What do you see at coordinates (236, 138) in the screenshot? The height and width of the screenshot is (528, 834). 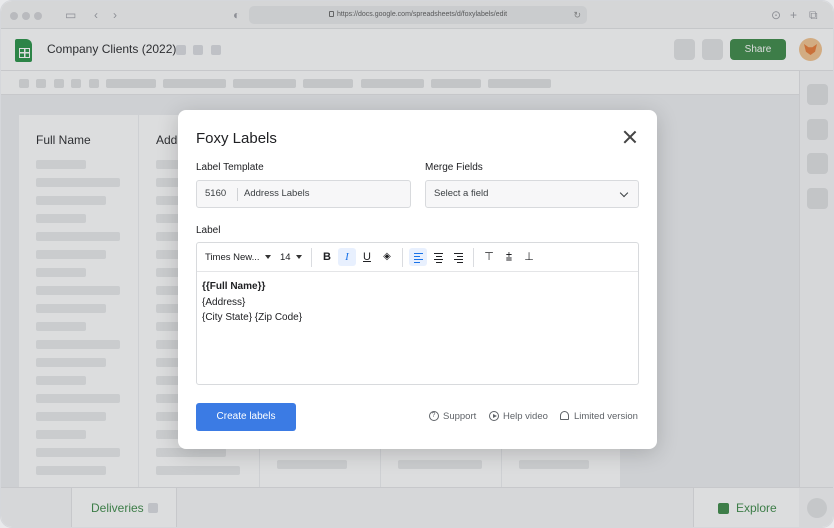 I see `dialog-title: Foxy Labels` at bounding box center [236, 138].